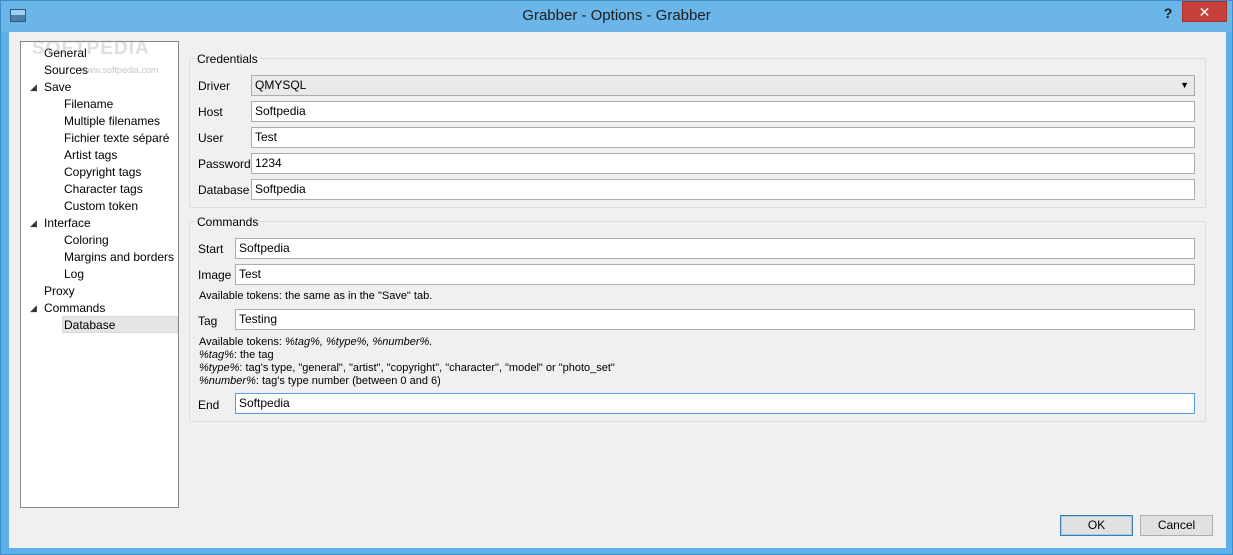 The image size is (1233, 555). What do you see at coordinates (88, 104) in the screenshot?
I see `sidebar-item-filename: Filename` at bounding box center [88, 104].